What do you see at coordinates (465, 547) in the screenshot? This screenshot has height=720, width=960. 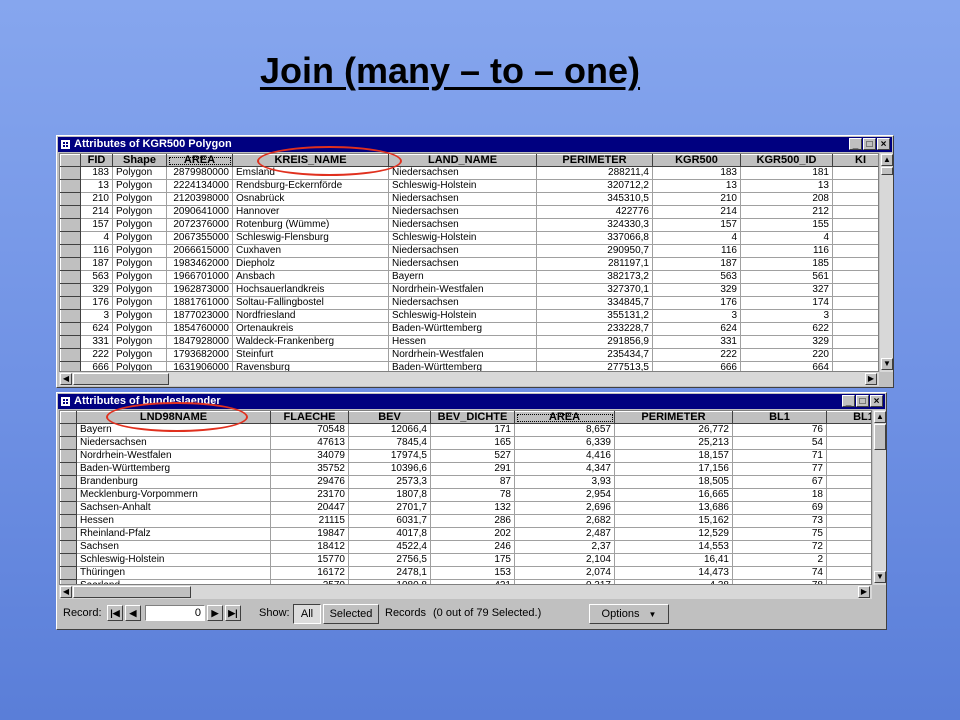 I see `table-row: Sachsen 18412 4522,4 246 2,37 14,553 72` at bounding box center [465, 547].